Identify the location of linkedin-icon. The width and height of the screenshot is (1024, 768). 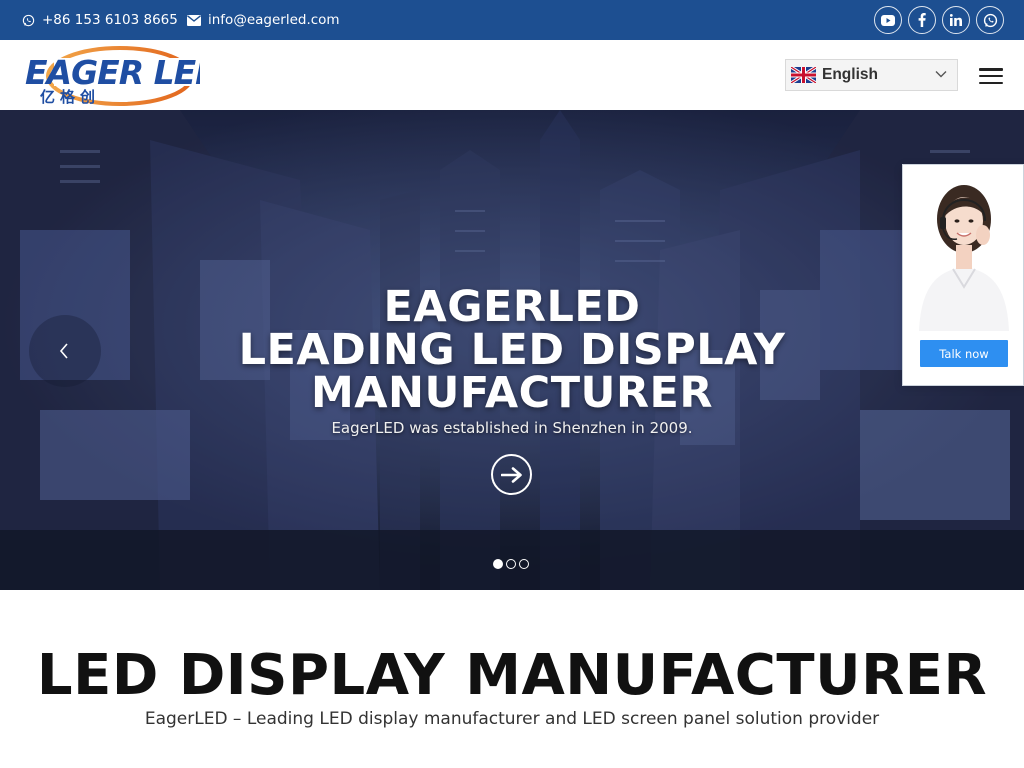
(956, 20).